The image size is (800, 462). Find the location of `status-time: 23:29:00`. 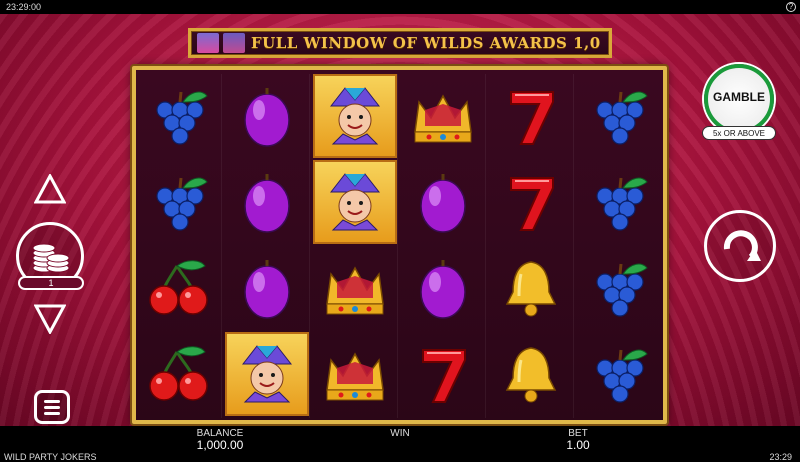

status-time: 23:29:00 is located at coordinates (24, 7).